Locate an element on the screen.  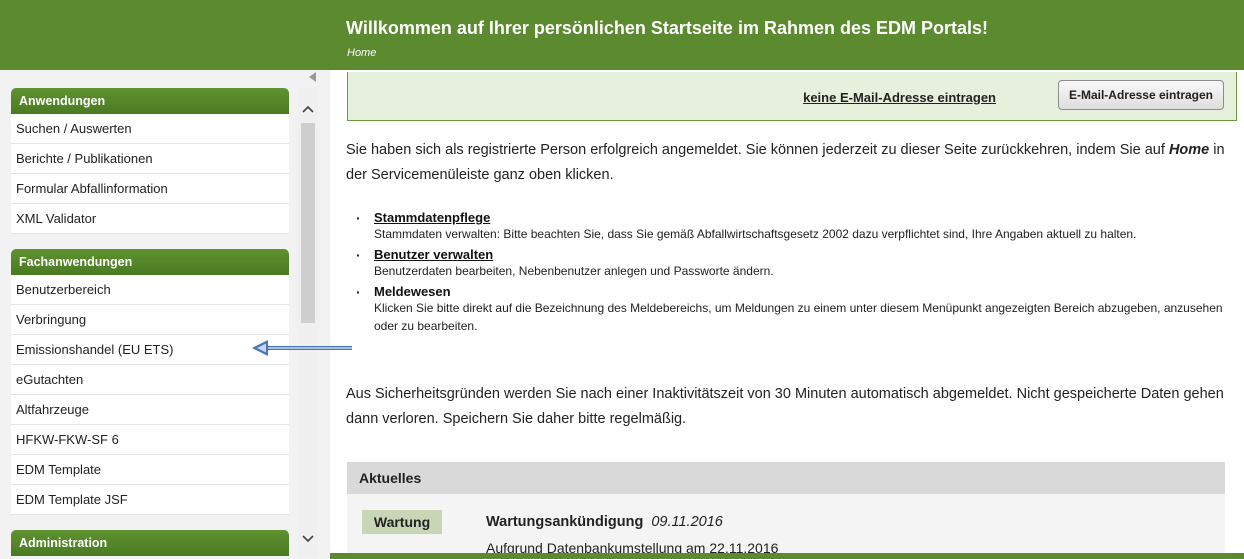
sidebar-item-egutachten: eGutachten is located at coordinates (150, 380).